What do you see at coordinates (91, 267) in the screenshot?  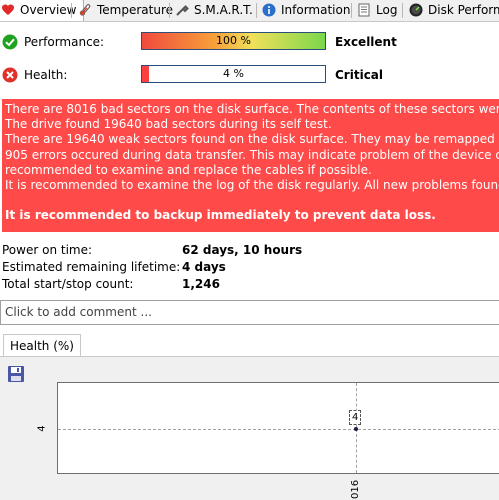 I see `lifetime-label: Estimated remaining lifetime:` at bounding box center [91, 267].